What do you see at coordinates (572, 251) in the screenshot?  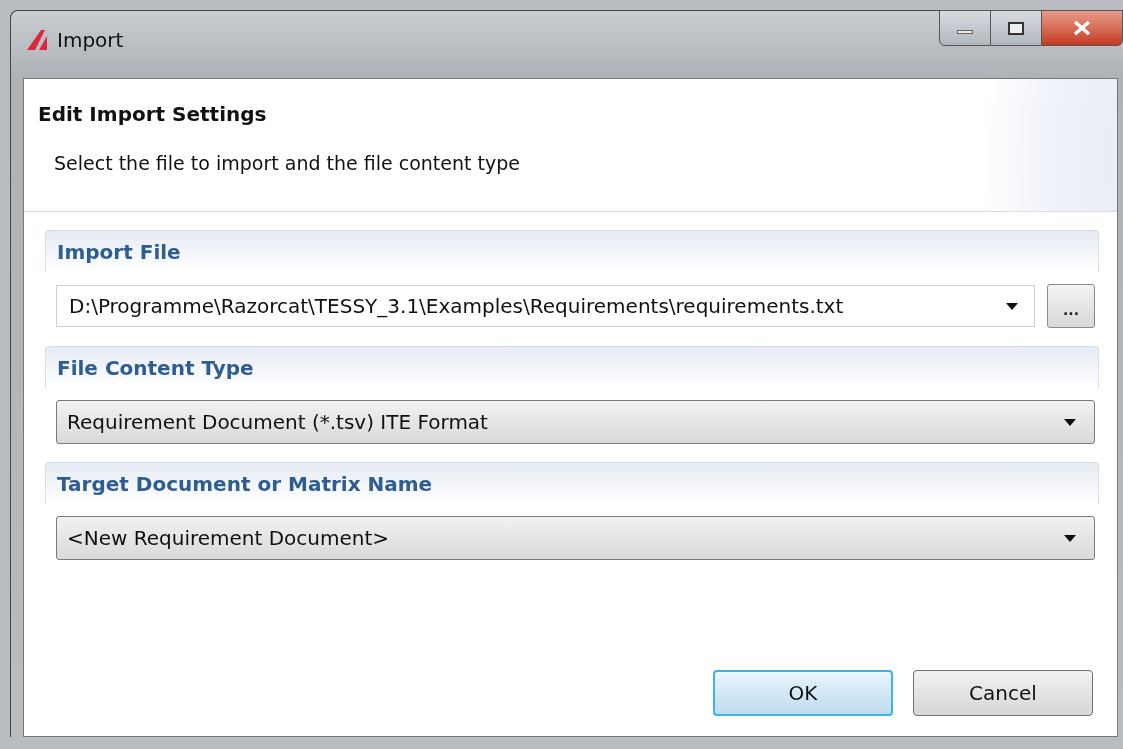 I see `section-header: Import File` at bounding box center [572, 251].